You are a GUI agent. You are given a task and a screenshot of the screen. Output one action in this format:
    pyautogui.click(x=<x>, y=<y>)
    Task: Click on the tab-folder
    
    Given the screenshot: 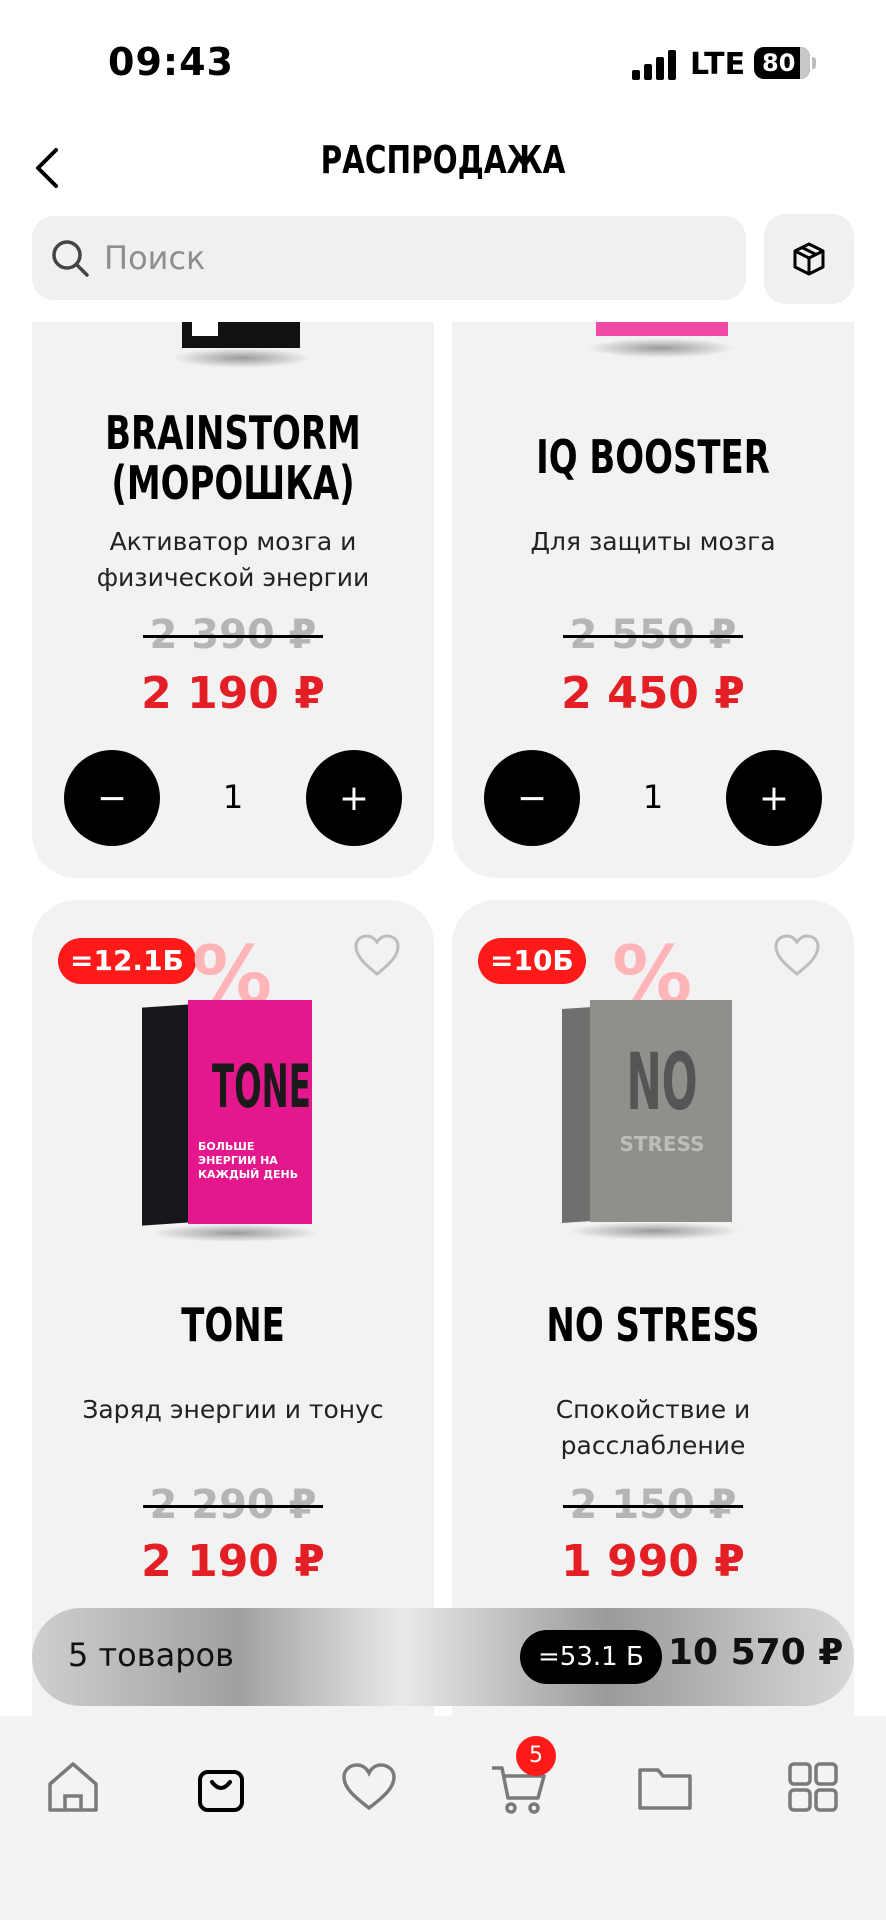 What is the action you would take?
    pyautogui.click(x=665, y=1787)
    